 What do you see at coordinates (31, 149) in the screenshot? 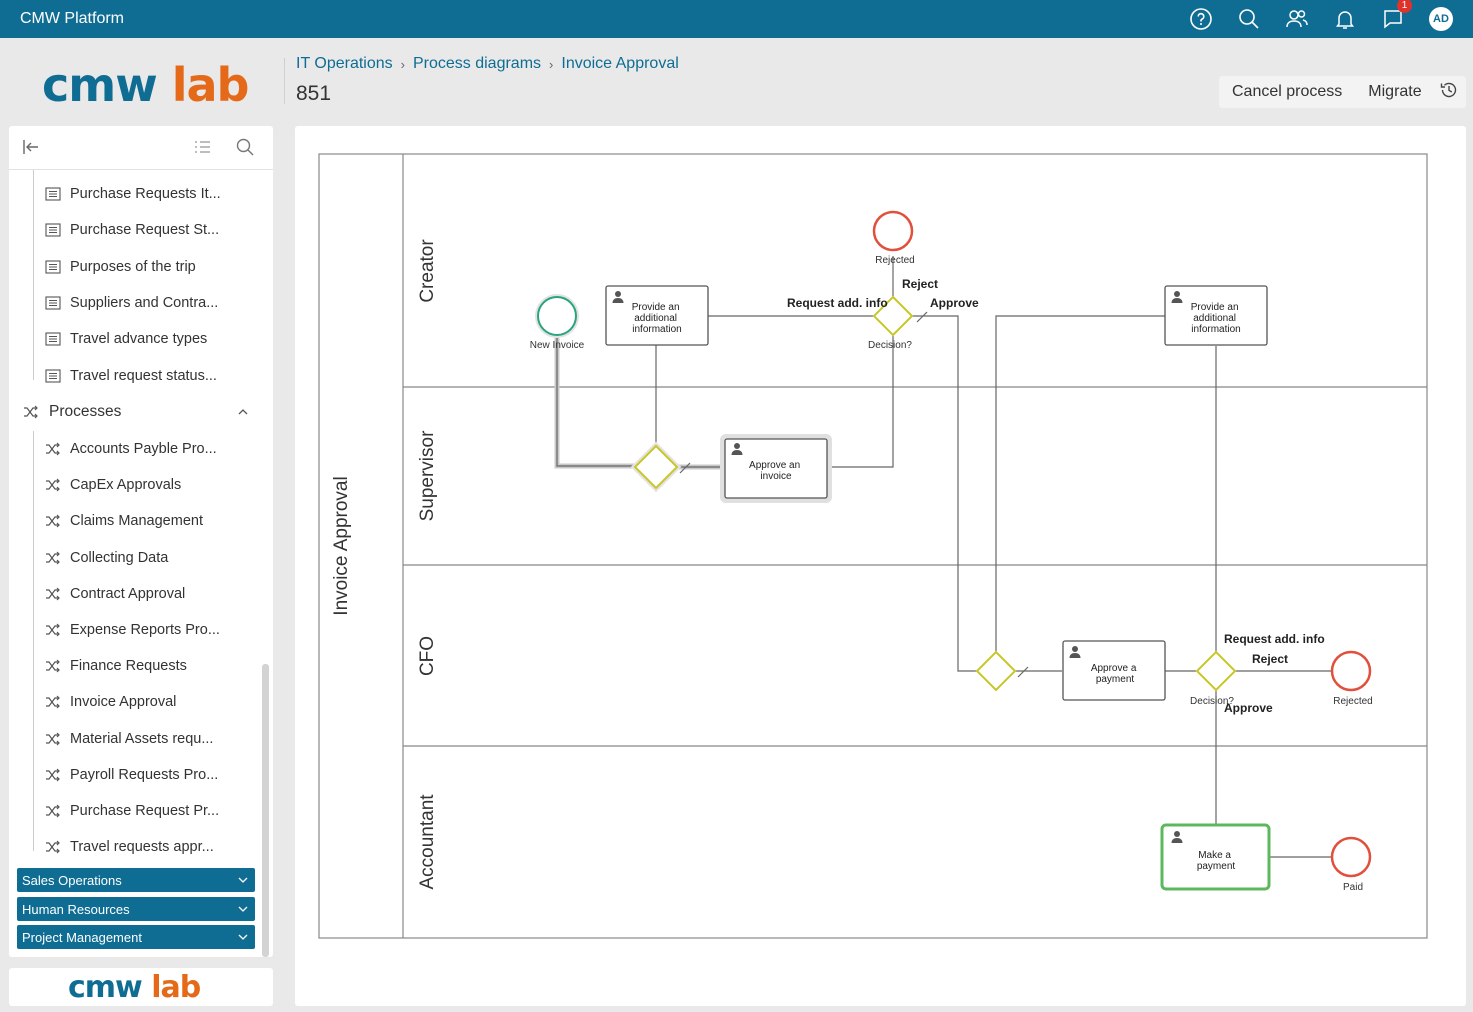
I see `collapse-sidebar-icon` at bounding box center [31, 149].